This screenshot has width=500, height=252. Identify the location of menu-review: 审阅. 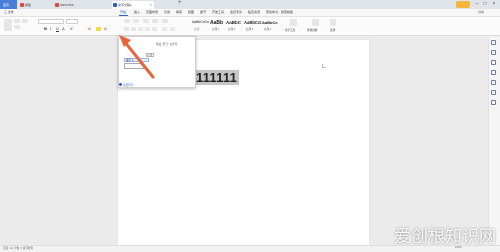
(179, 12).